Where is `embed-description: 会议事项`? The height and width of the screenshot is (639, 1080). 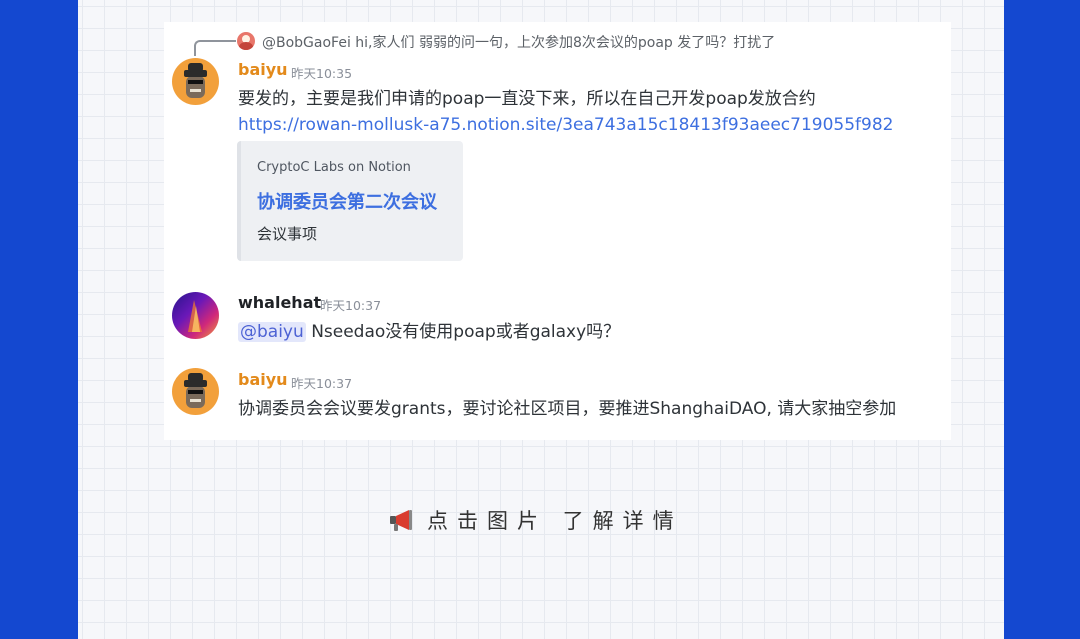 embed-description: 会议事项 is located at coordinates (287, 234).